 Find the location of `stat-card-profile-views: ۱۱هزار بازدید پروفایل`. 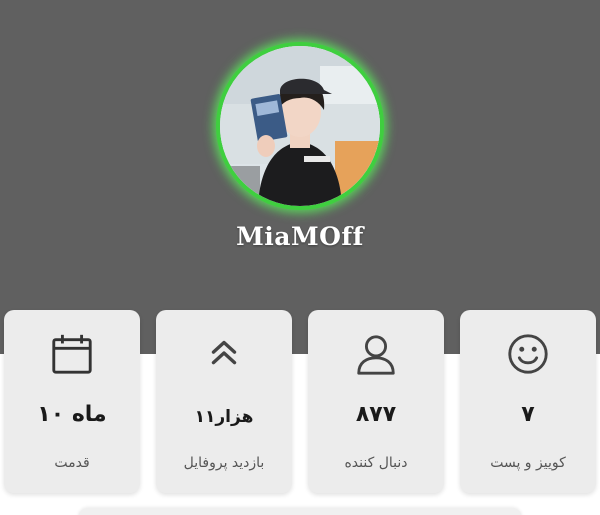

stat-card-profile-views: ۱۱هزار بازدید پروفایل is located at coordinates (224, 401).